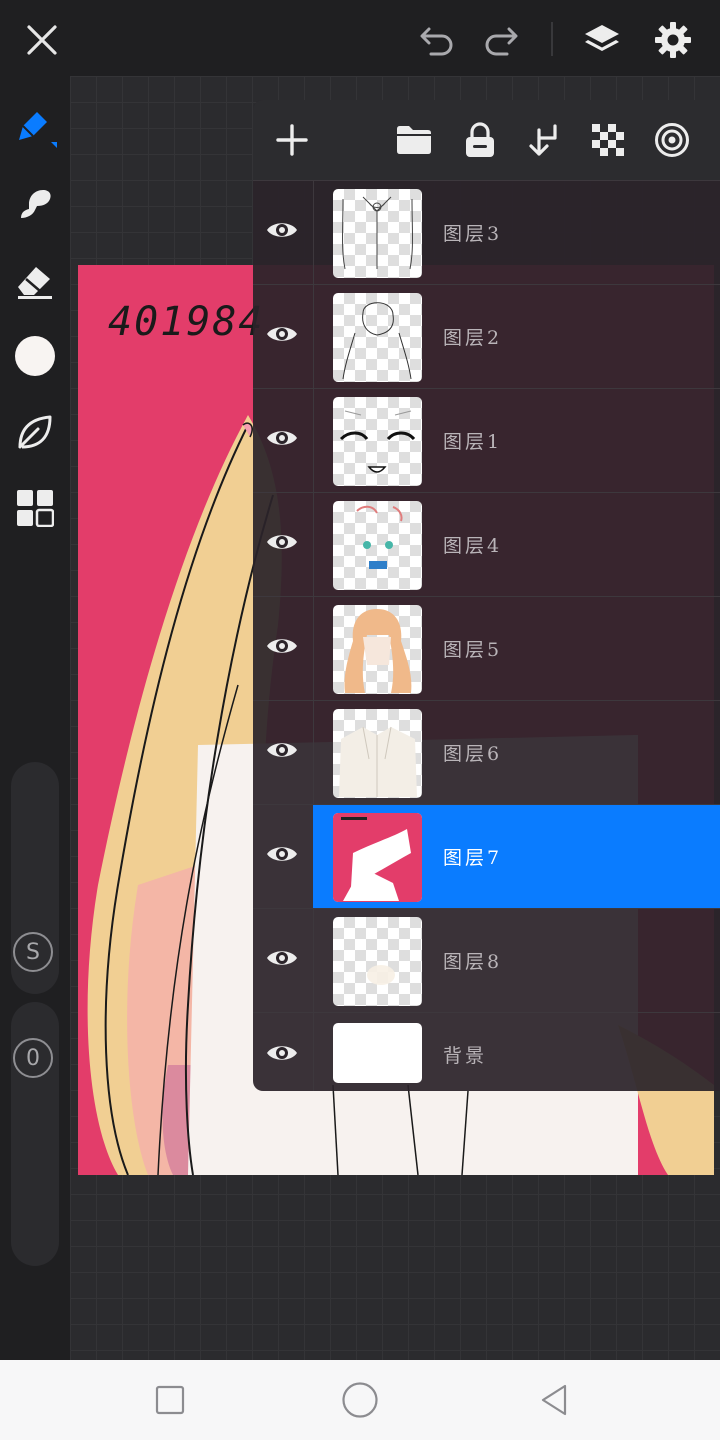  Describe the element at coordinates (473, 234) in the screenshot. I see `layer-name: 图层3` at that location.